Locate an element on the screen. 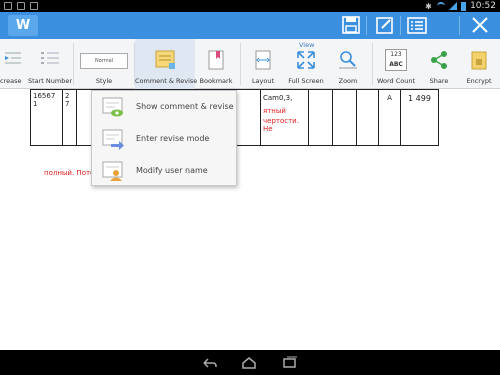  pencil-icon is located at coordinates (384, 25).